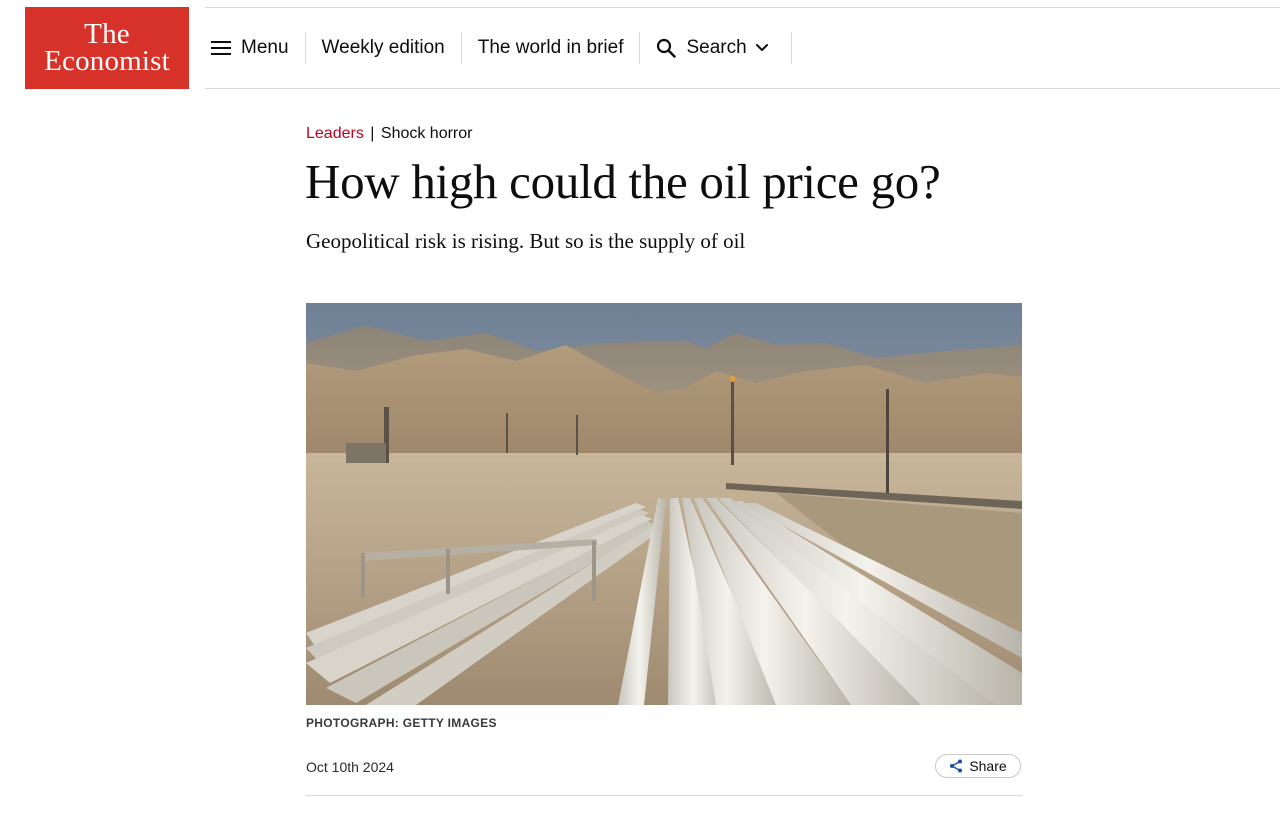 The width and height of the screenshot is (1280, 818). I want to click on article-rubric: Leaders | Shock horror, so click(389, 134).